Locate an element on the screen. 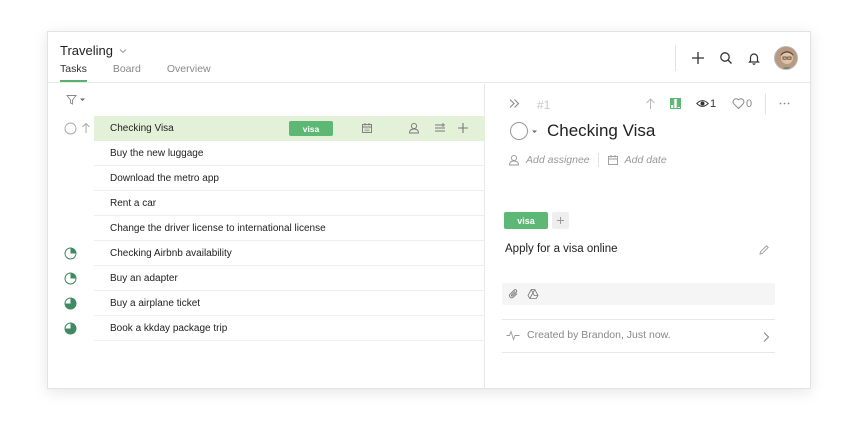 This screenshot has width=858, height=444. task-title: Buy the new luggage is located at coordinates (156, 153).